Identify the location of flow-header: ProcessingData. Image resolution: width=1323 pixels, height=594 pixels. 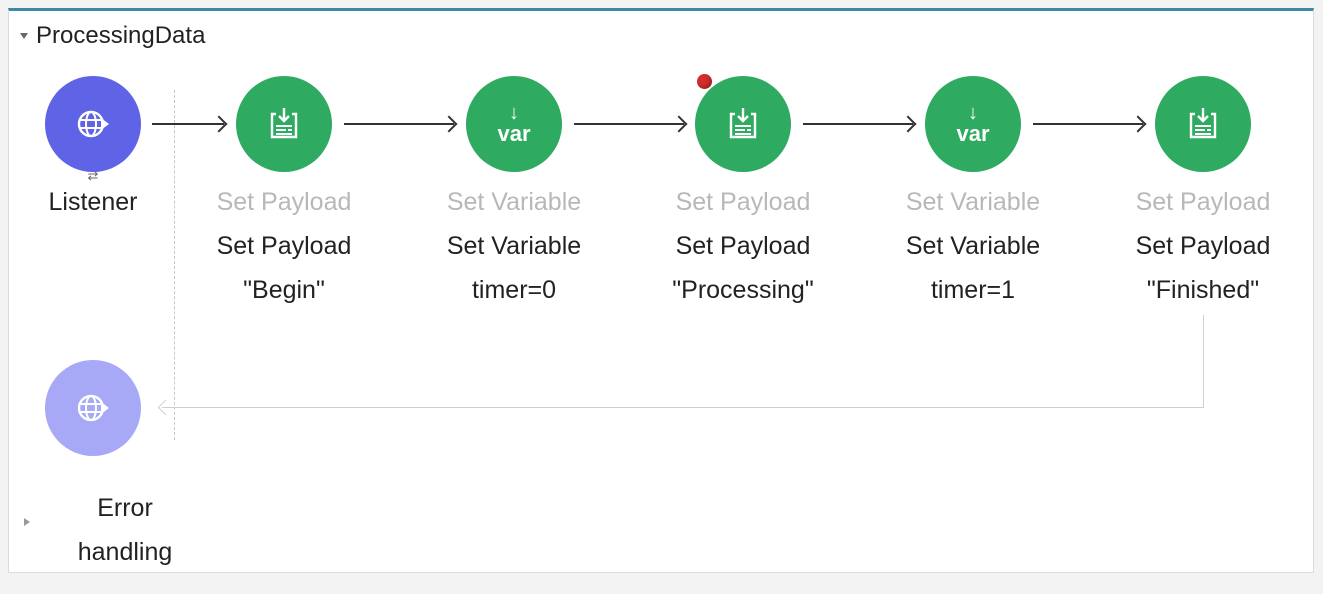
(112, 36).